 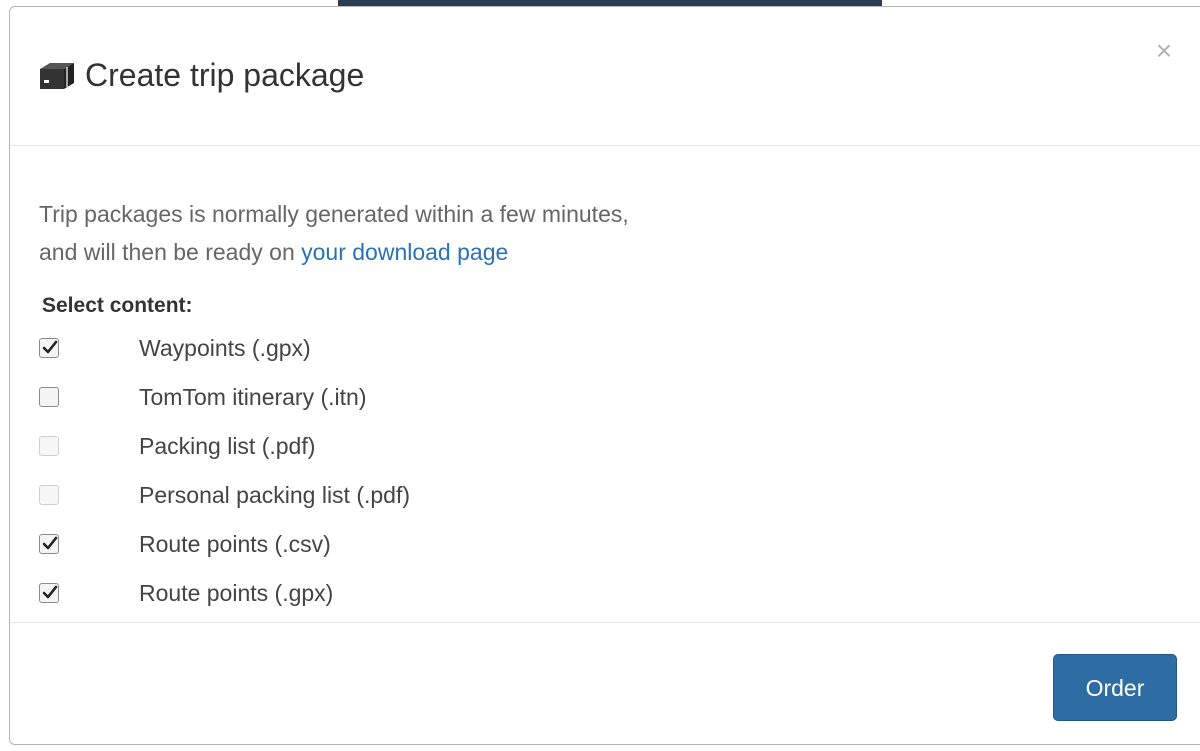 I want to click on content-option: Packing list (.pdf), so click(x=339, y=447).